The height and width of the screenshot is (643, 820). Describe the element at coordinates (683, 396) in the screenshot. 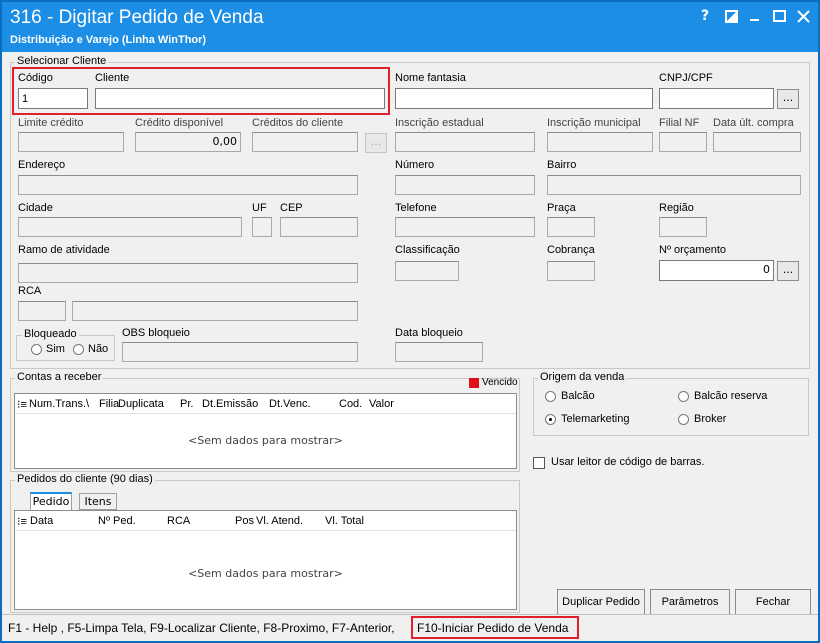

I see `origem-balcao-reserva-radio` at that location.